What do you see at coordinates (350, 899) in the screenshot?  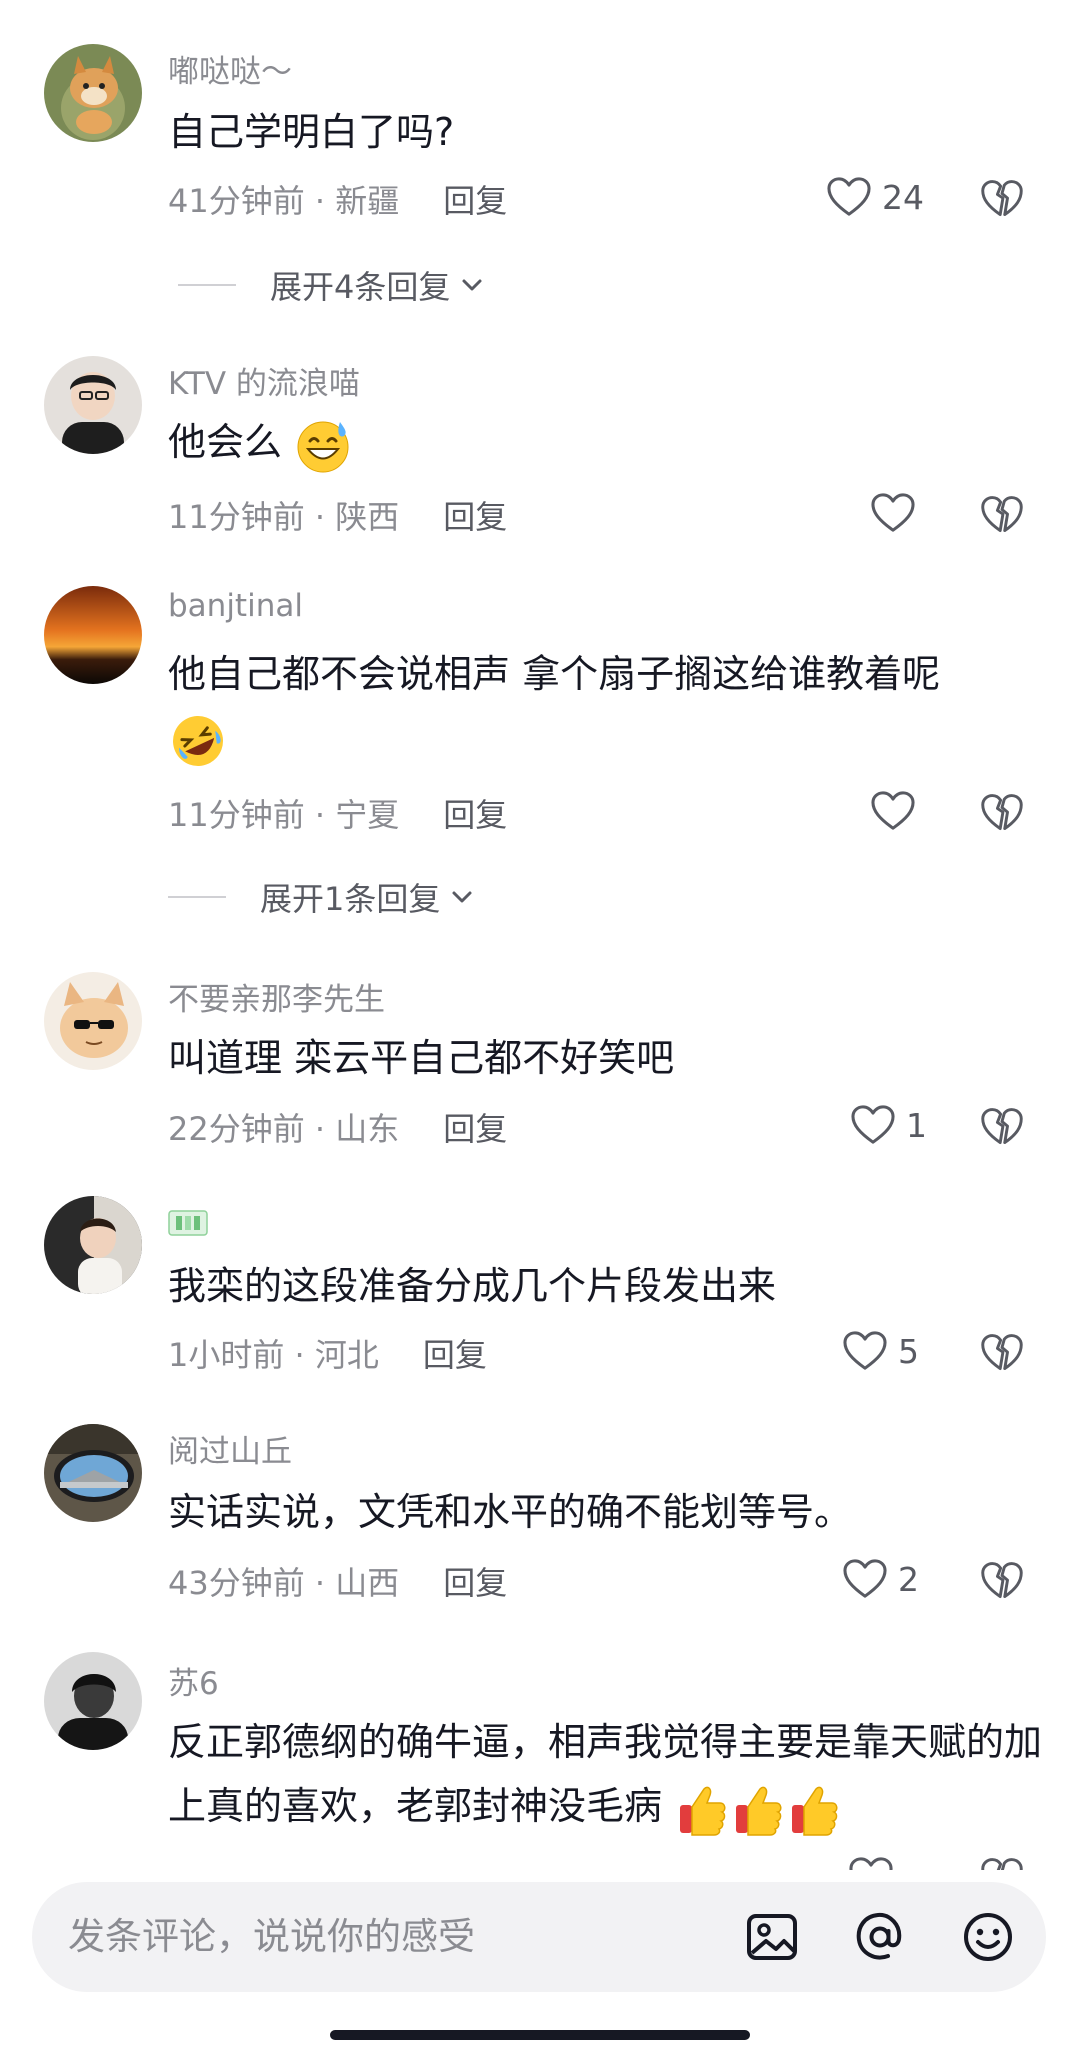 I see `expand-replies-label: 展开1条回复` at bounding box center [350, 899].